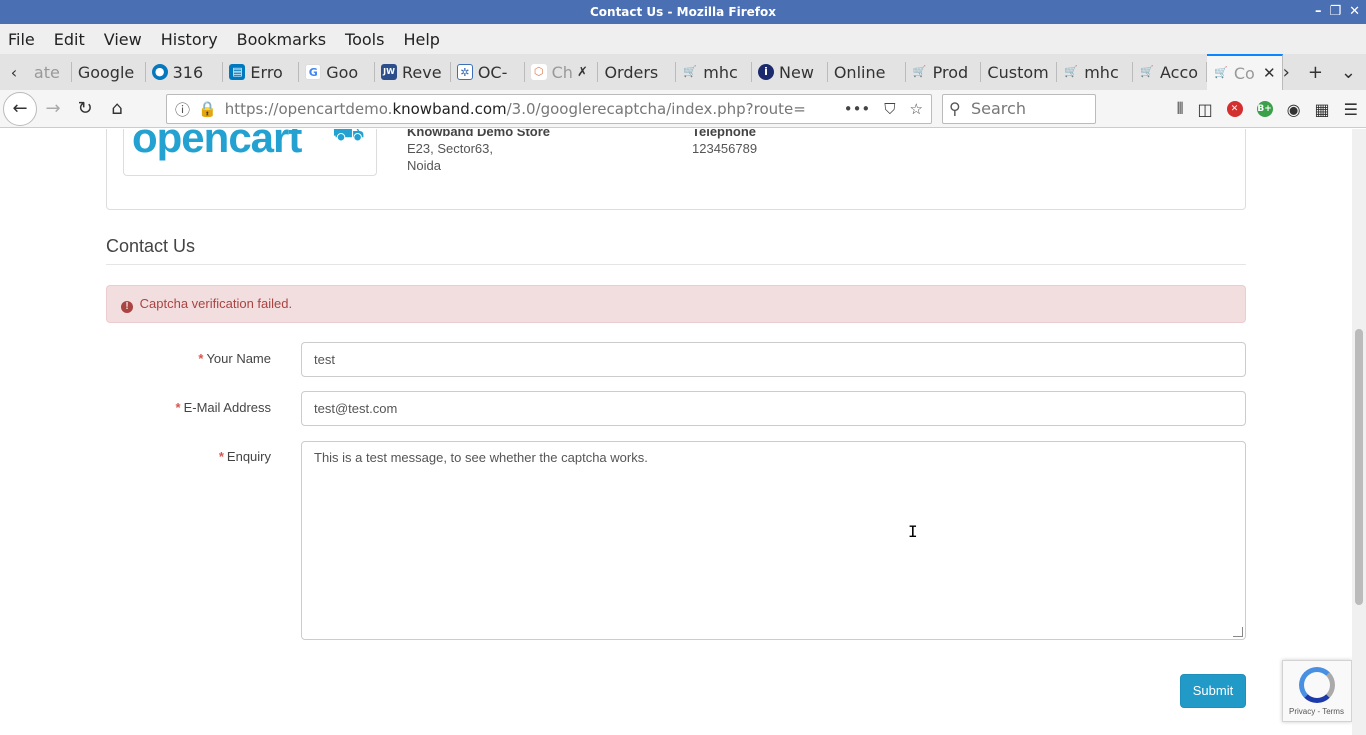  I want to click on tab-active: 🛒 Co ✕, so click(1244, 72).